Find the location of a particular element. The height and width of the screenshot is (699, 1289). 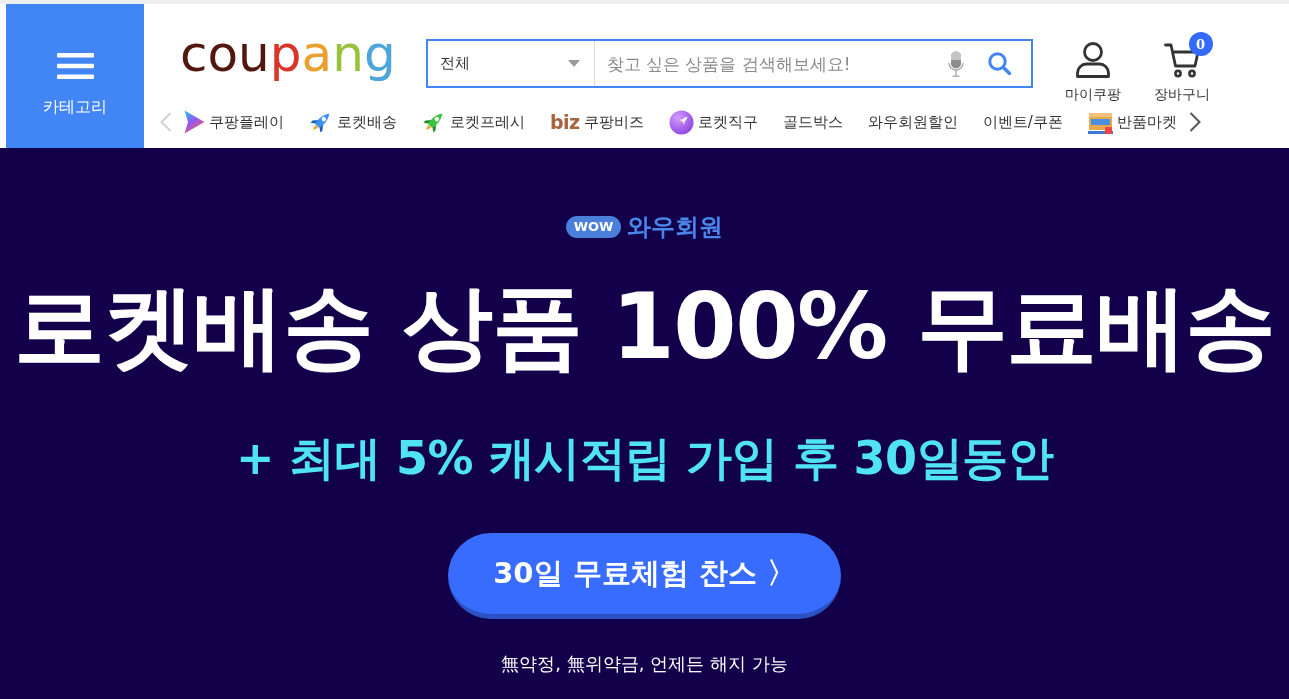

search-input: 찾고 싶은 상품을 검색해보세요! is located at coordinates (766, 63).